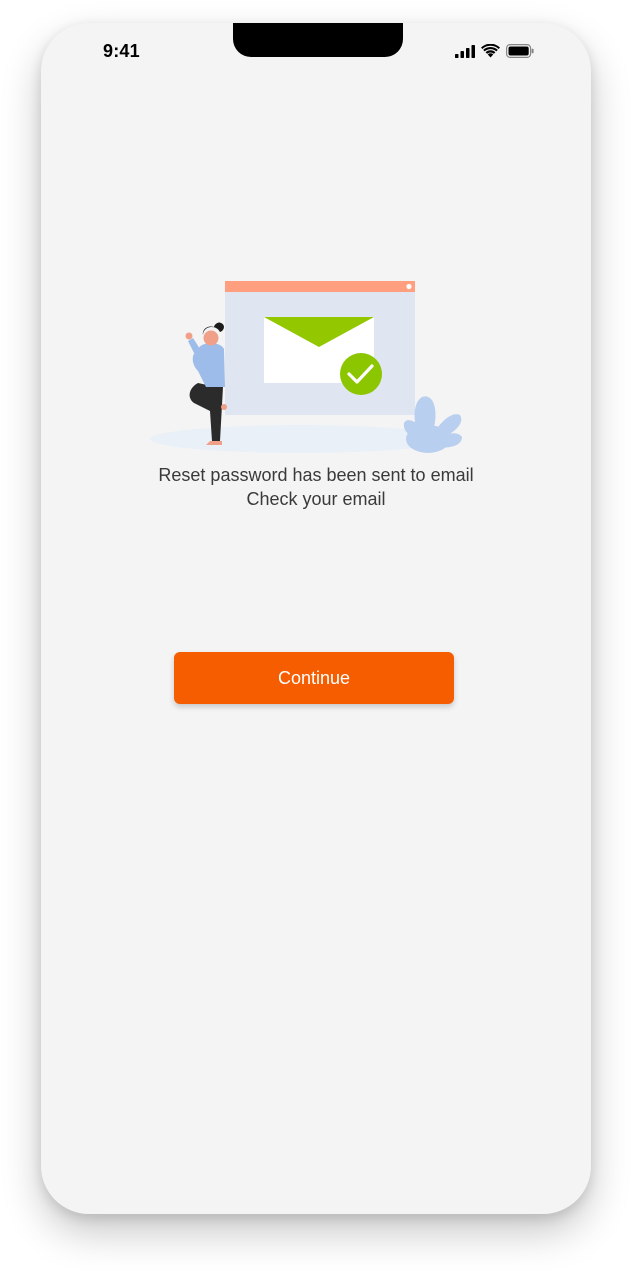 This screenshot has height=1271, width=631. I want to click on message-line-1: Reset password has been sent to email, so click(316, 475).